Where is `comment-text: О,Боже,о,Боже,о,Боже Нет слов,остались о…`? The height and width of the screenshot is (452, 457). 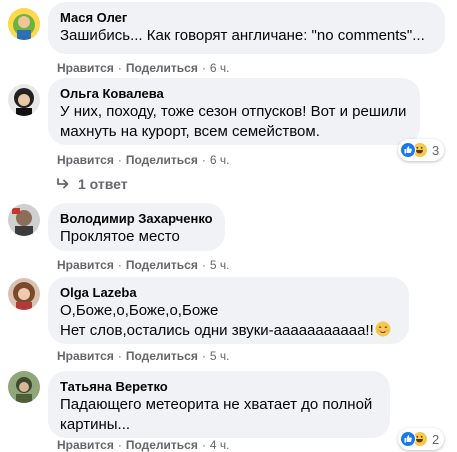
comment-text: О,Боже,о,Боже,о,Боже Нет слов,остались о… is located at coordinates (228, 321).